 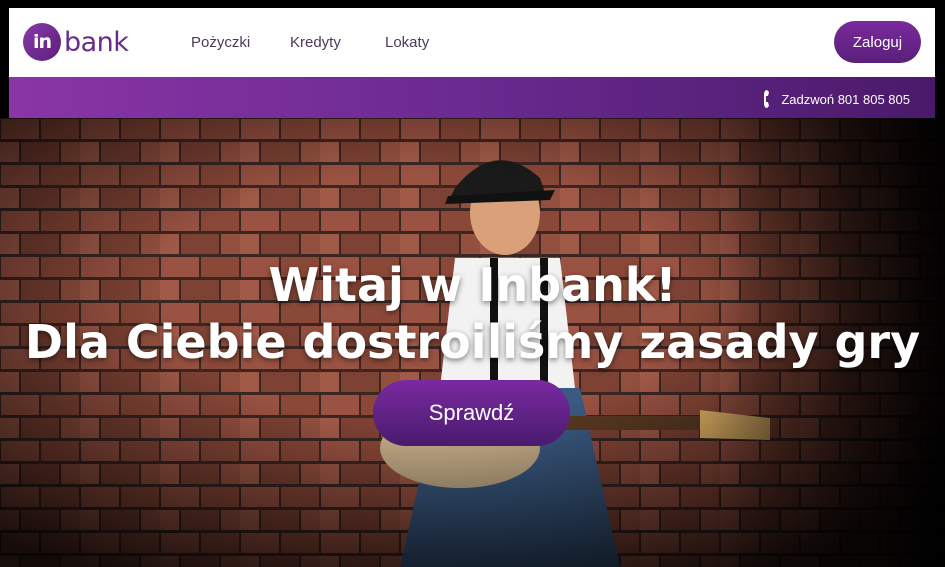 I want to click on phone-contact: Zadzwoń 801 805 805, so click(x=836, y=99).